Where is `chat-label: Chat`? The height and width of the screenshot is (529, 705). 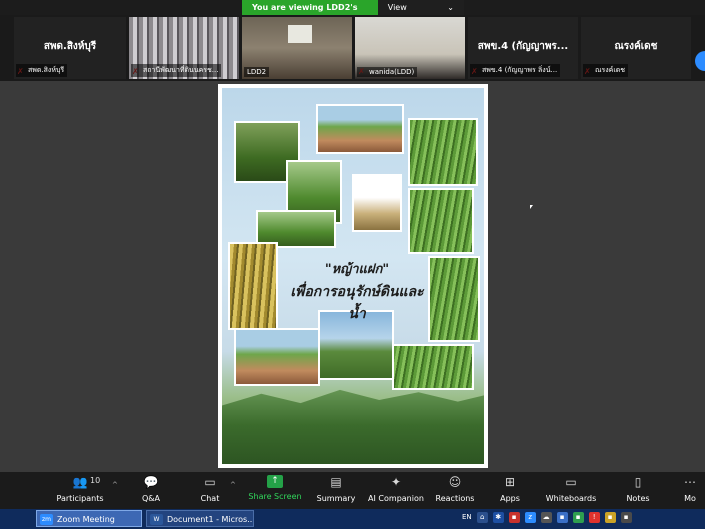 chat-label: Chat is located at coordinates (210, 498).